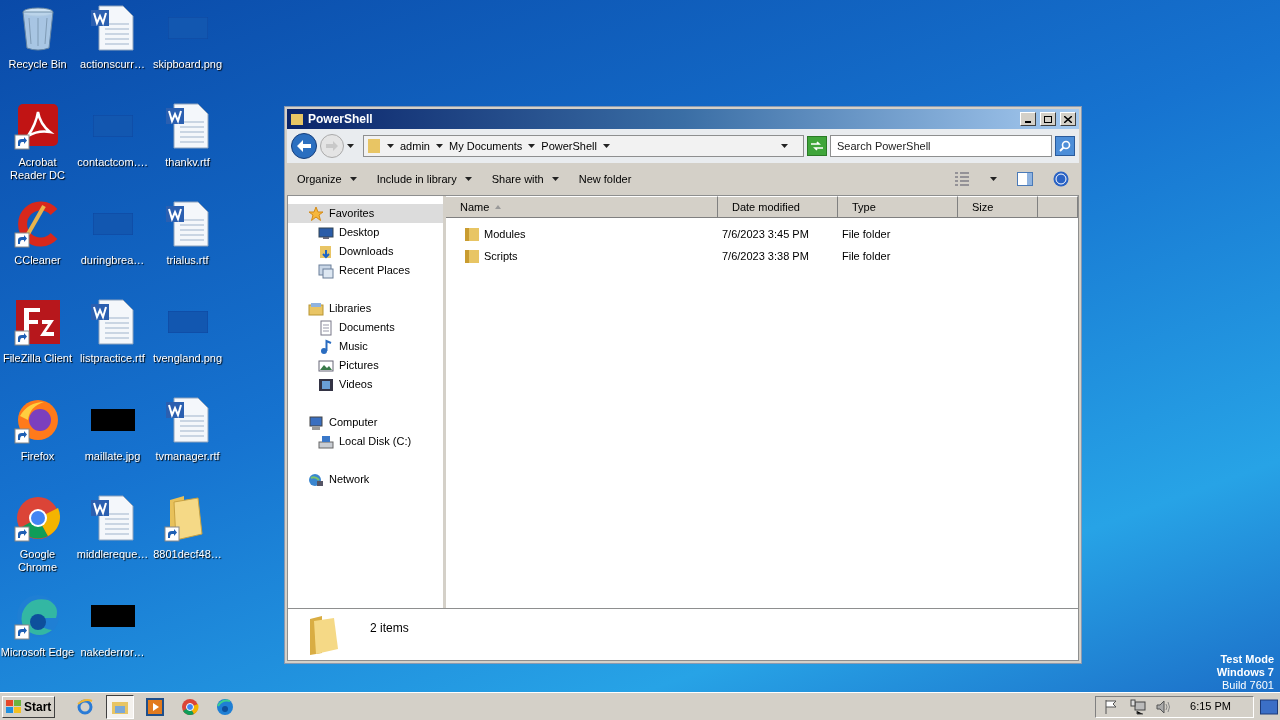 The width and height of the screenshot is (1280, 720). What do you see at coordinates (1138, 706) in the screenshot?
I see `network-icon` at bounding box center [1138, 706].